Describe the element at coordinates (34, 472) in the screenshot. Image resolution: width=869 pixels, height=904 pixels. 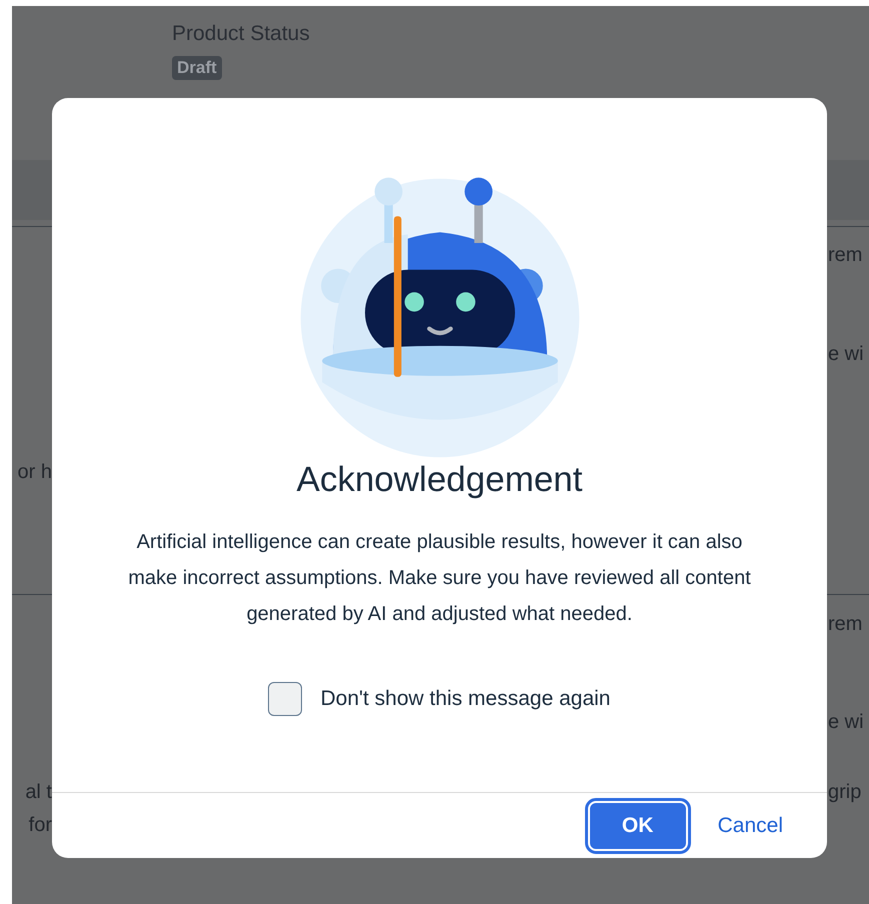
I see `background-text: or h` at that location.